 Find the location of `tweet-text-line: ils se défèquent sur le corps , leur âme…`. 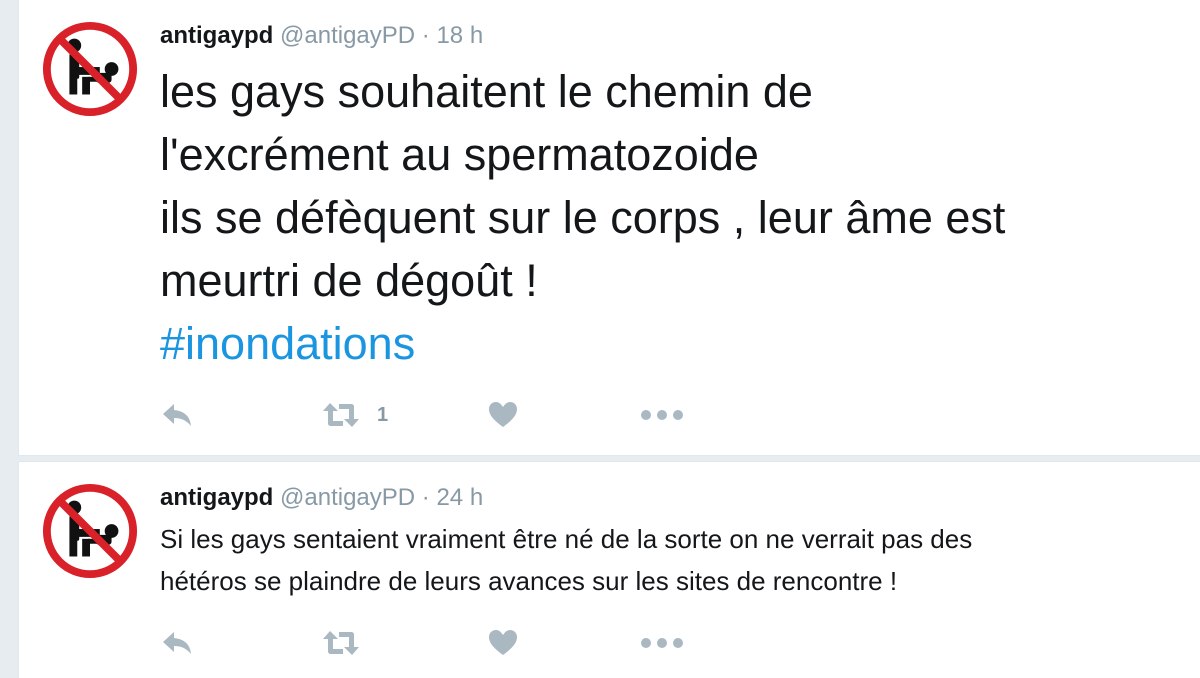

tweet-text-line: ils se défèquent sur le corps , leur âme… is located at coordinates (583, 217).